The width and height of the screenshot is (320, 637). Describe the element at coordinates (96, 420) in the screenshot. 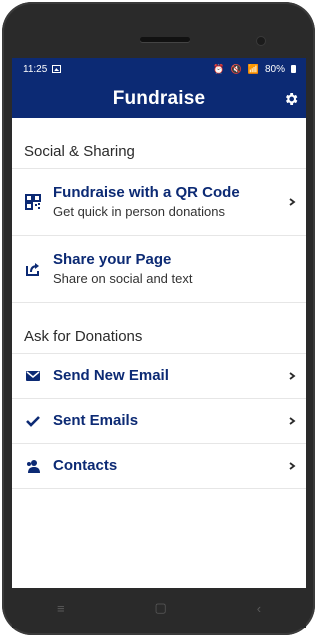

I see `sent-emails-label: Sent Emails` at that location.